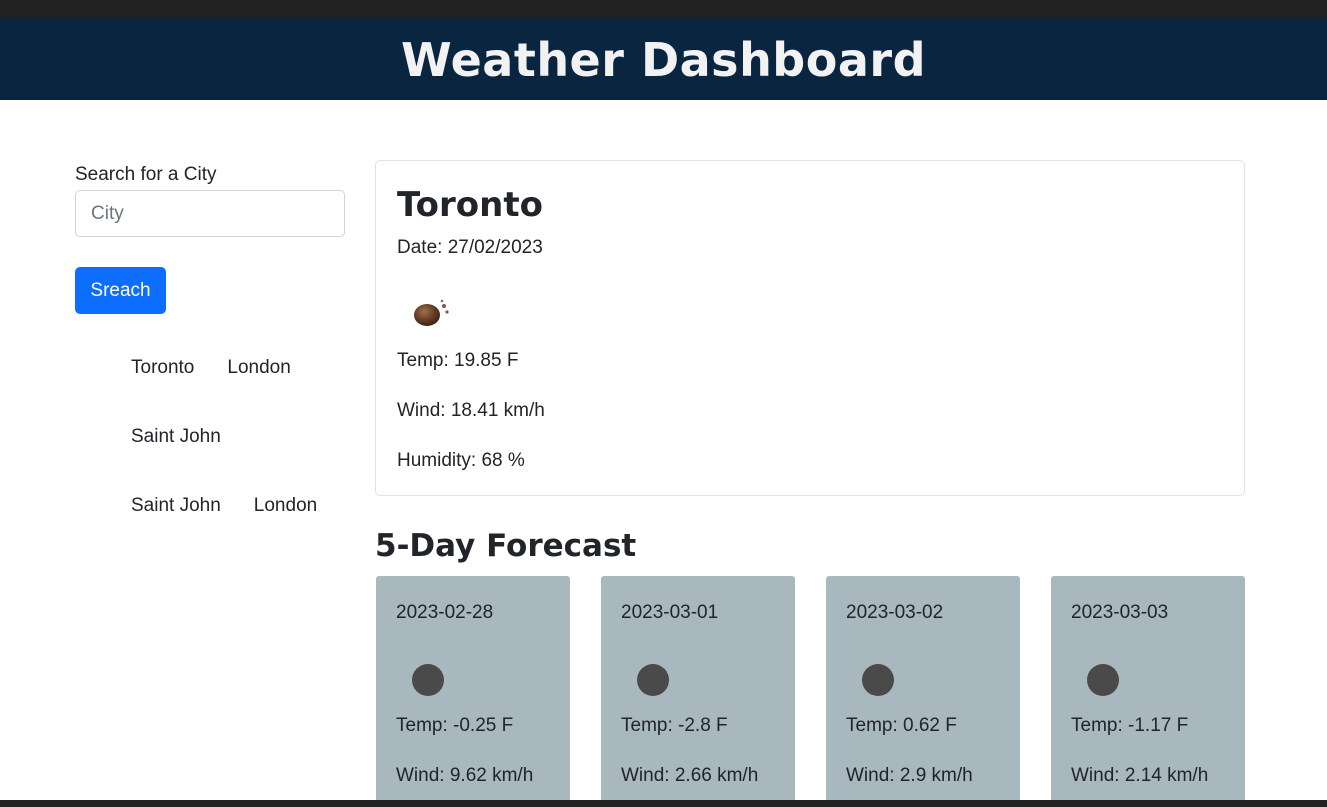 The width and height of the screenshot is (1327, 807). What do you see at coordinates (473, 691) in the screenshot?
I see `forecast-card: 2023-02-28 Temp: -0.25 F Wind: 9.62 km/h` at bounding box center [473, 691].